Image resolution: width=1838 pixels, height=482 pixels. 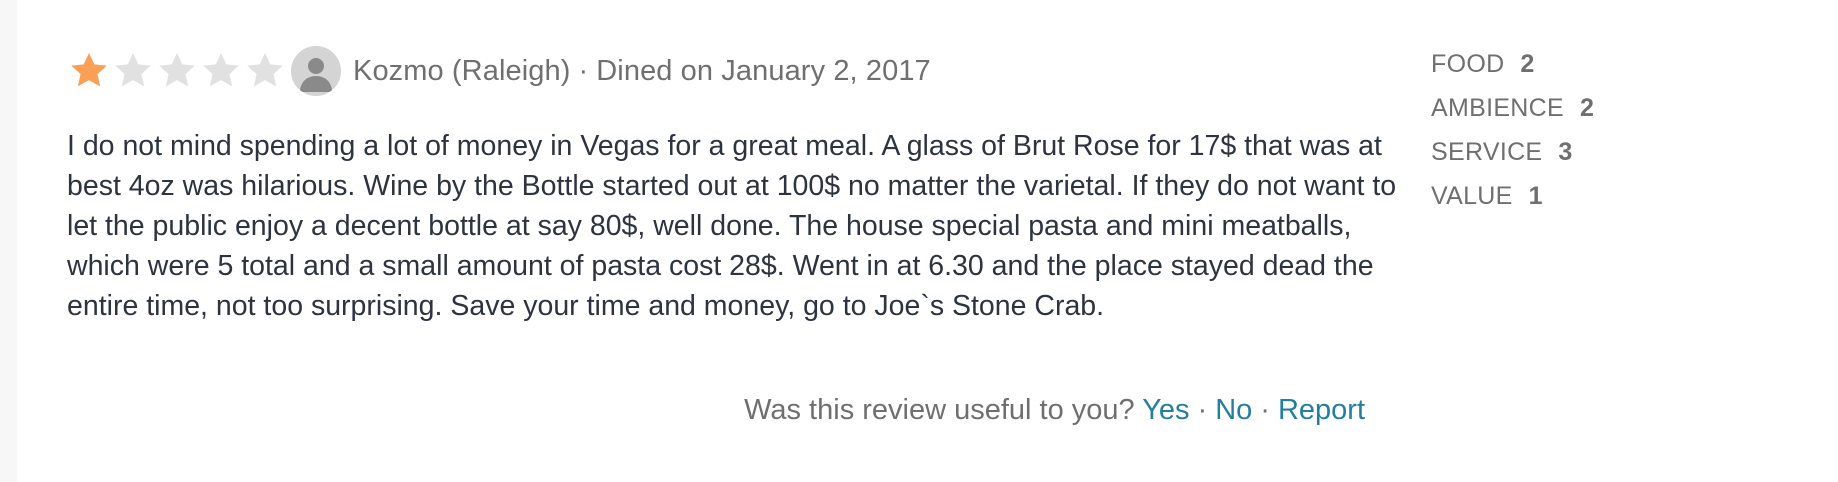 I want to click on report-link: Report, so click(x=1321, y=410).